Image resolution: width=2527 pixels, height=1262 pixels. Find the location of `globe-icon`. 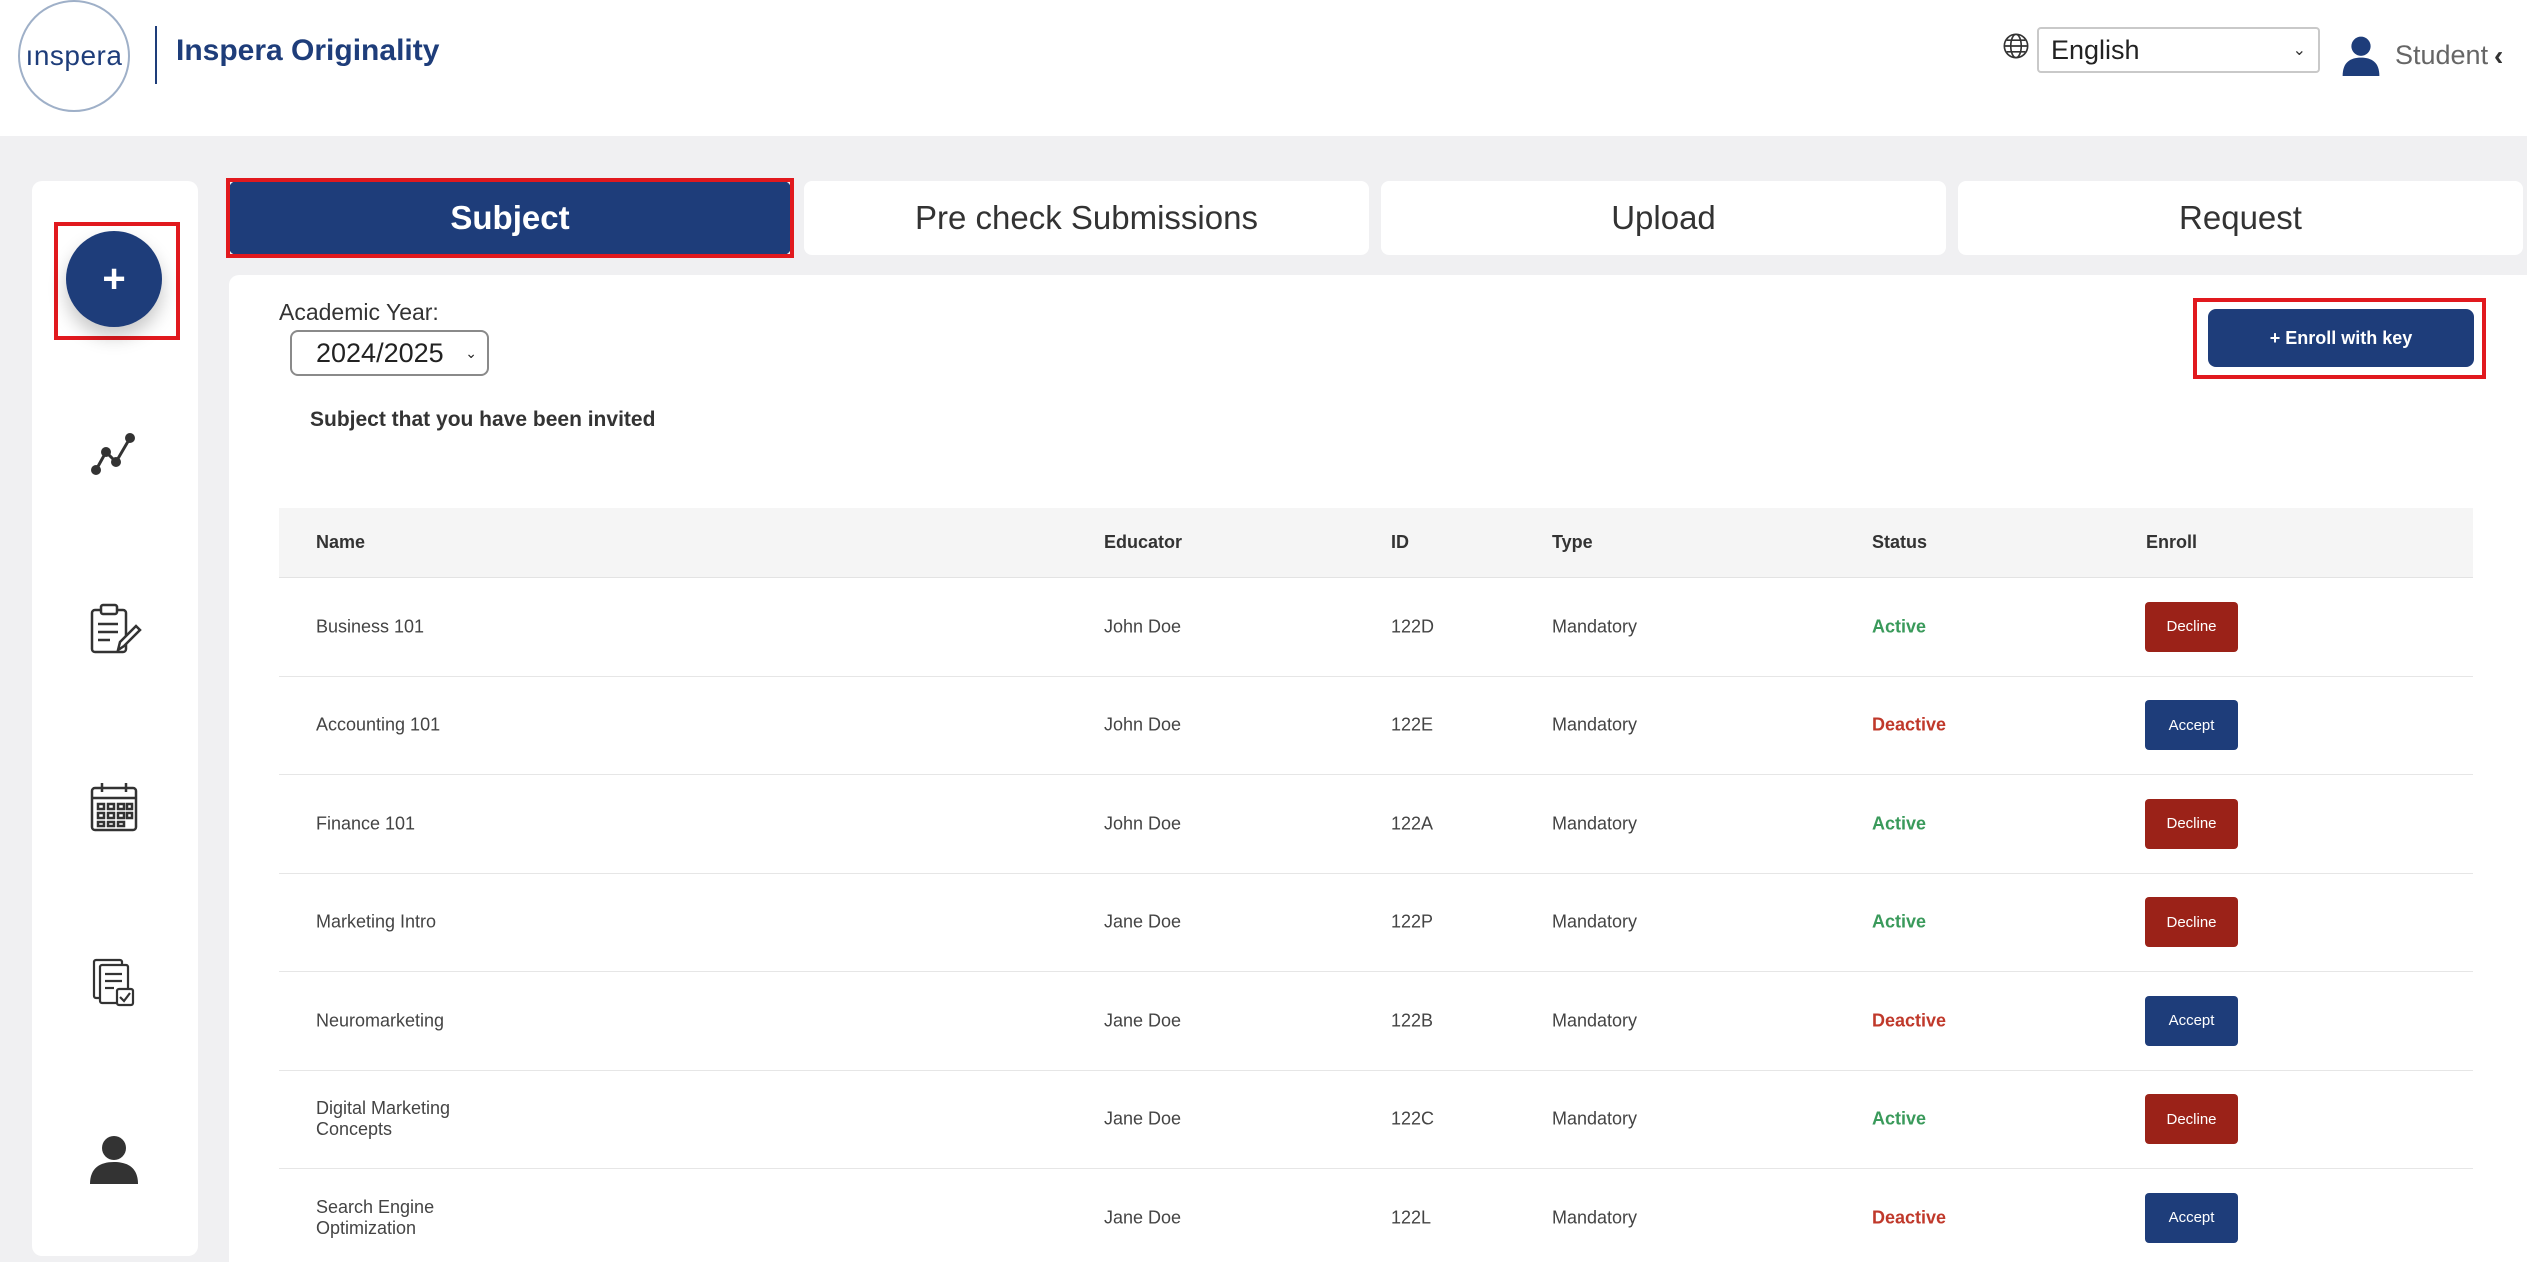

globe-icon is located at coordinates (2016, 46).